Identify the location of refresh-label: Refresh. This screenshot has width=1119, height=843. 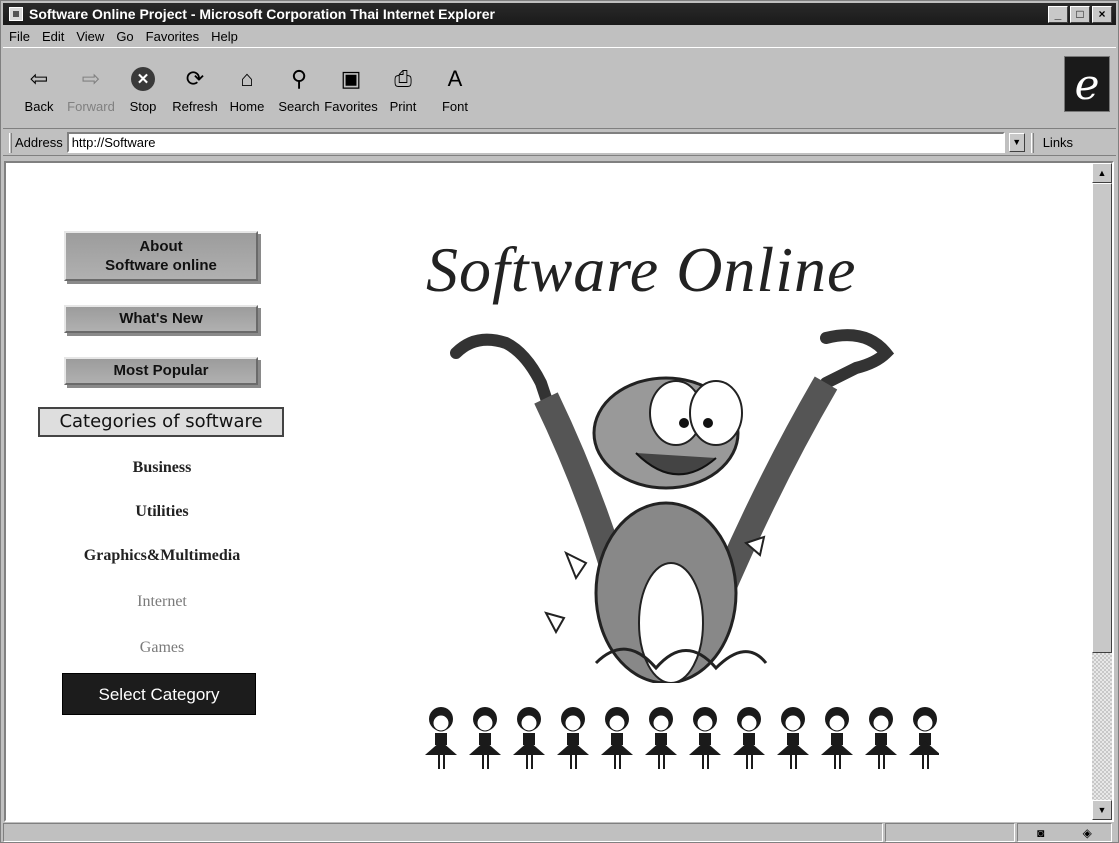
(195, 106).